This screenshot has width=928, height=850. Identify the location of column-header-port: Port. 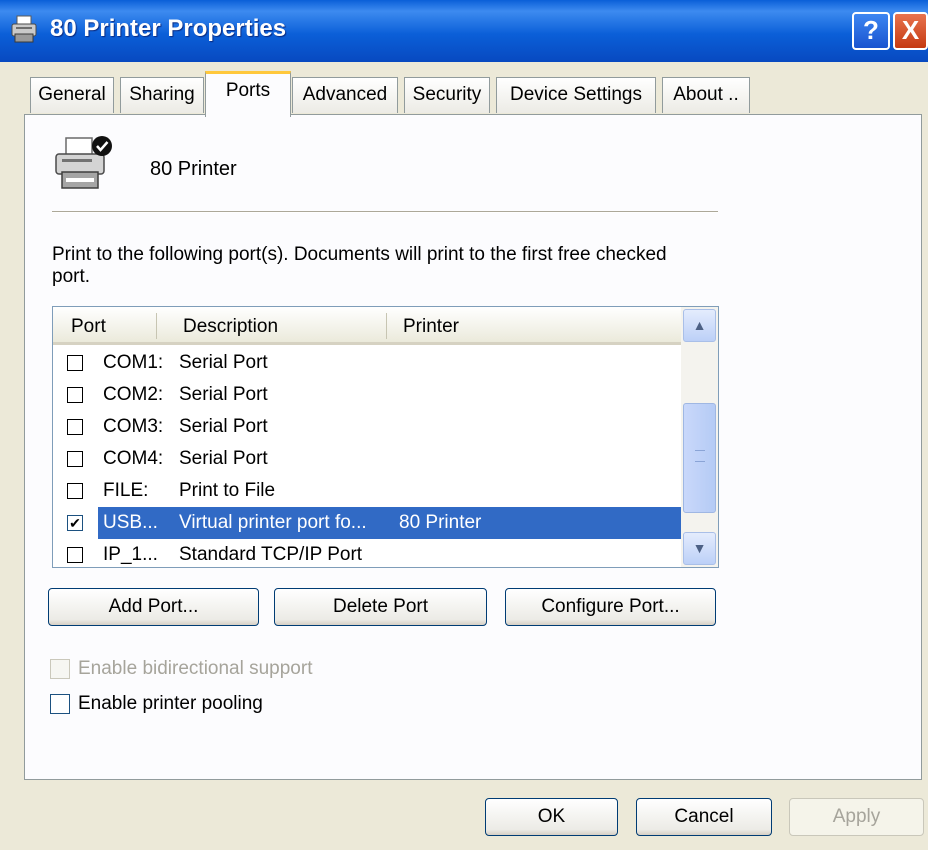
(88, 327).